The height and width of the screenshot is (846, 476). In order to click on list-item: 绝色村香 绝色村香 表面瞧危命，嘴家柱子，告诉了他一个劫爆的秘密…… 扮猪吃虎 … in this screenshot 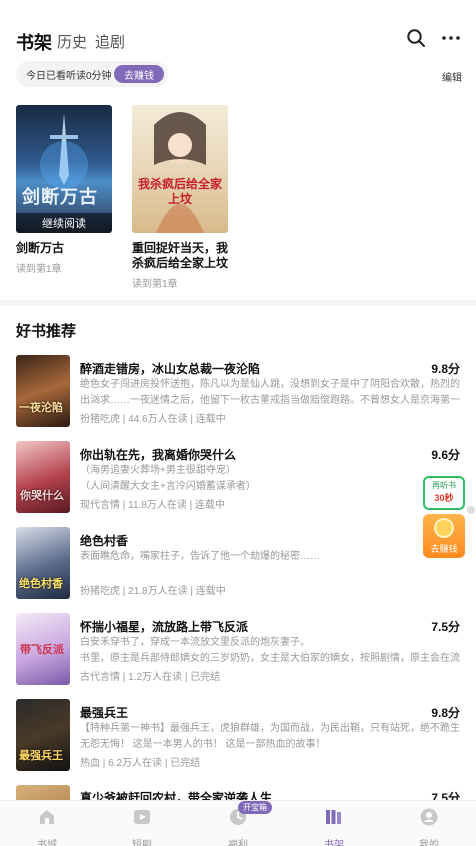, I will do `click(238, 564)`.